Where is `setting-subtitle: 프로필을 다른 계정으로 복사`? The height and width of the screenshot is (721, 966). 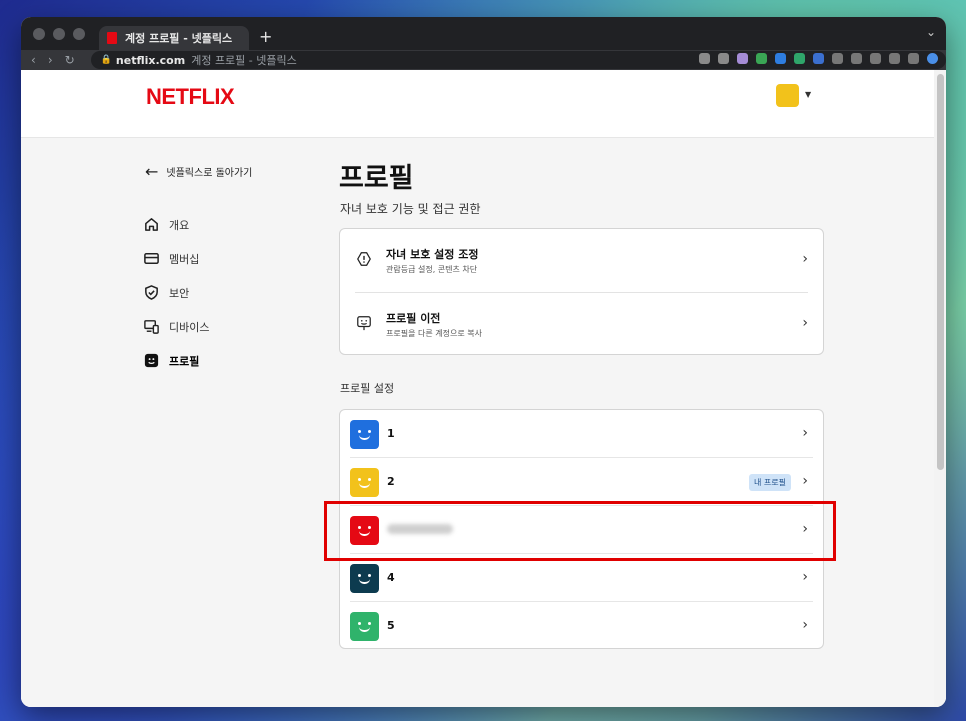 setting-subtitle: 프로필을 다른 계정으로 복사 is located at coordinates (434, 333).